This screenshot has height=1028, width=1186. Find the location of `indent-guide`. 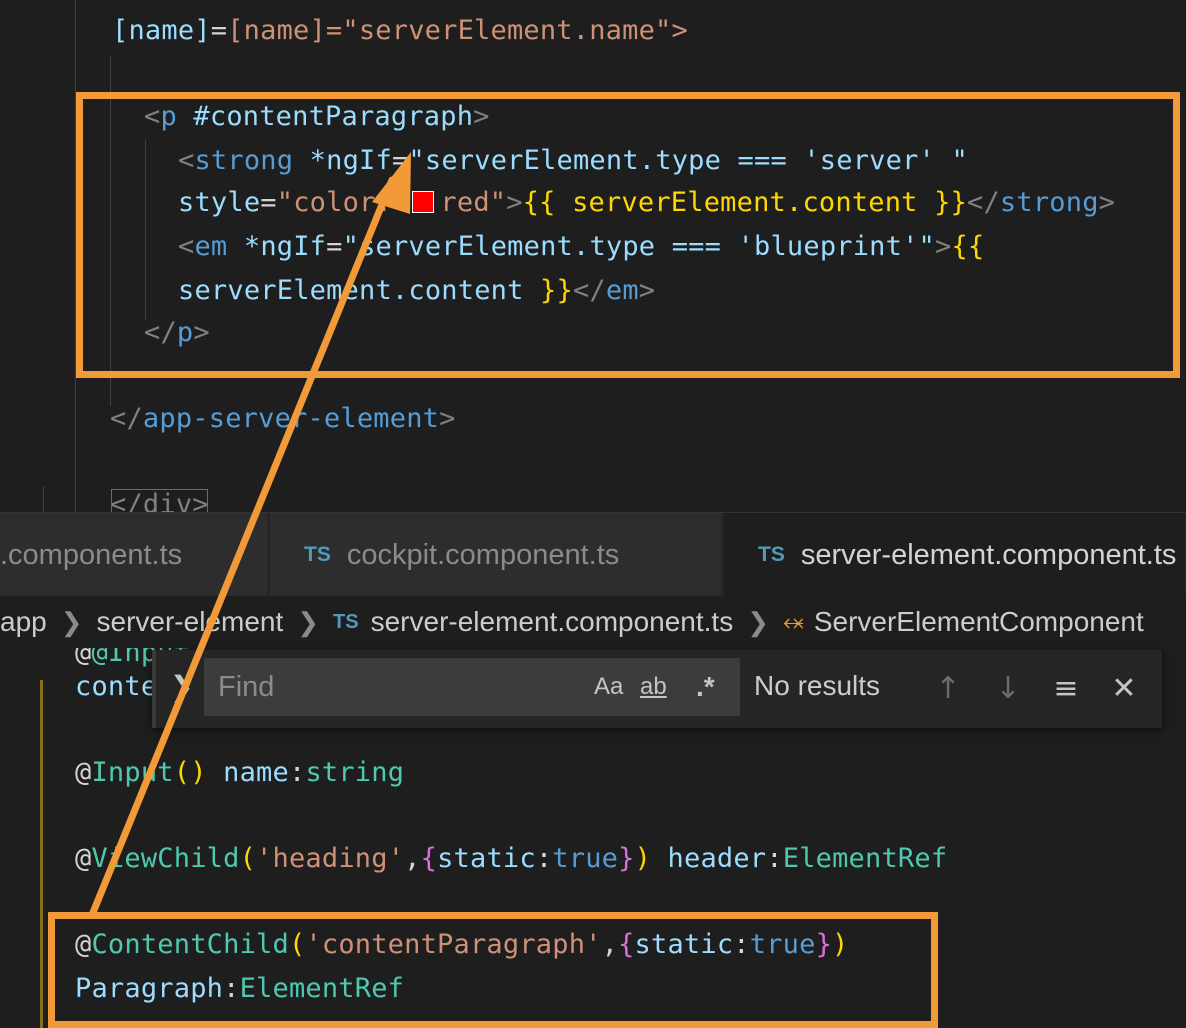

indent-guide is located at coordinates (43, 499).